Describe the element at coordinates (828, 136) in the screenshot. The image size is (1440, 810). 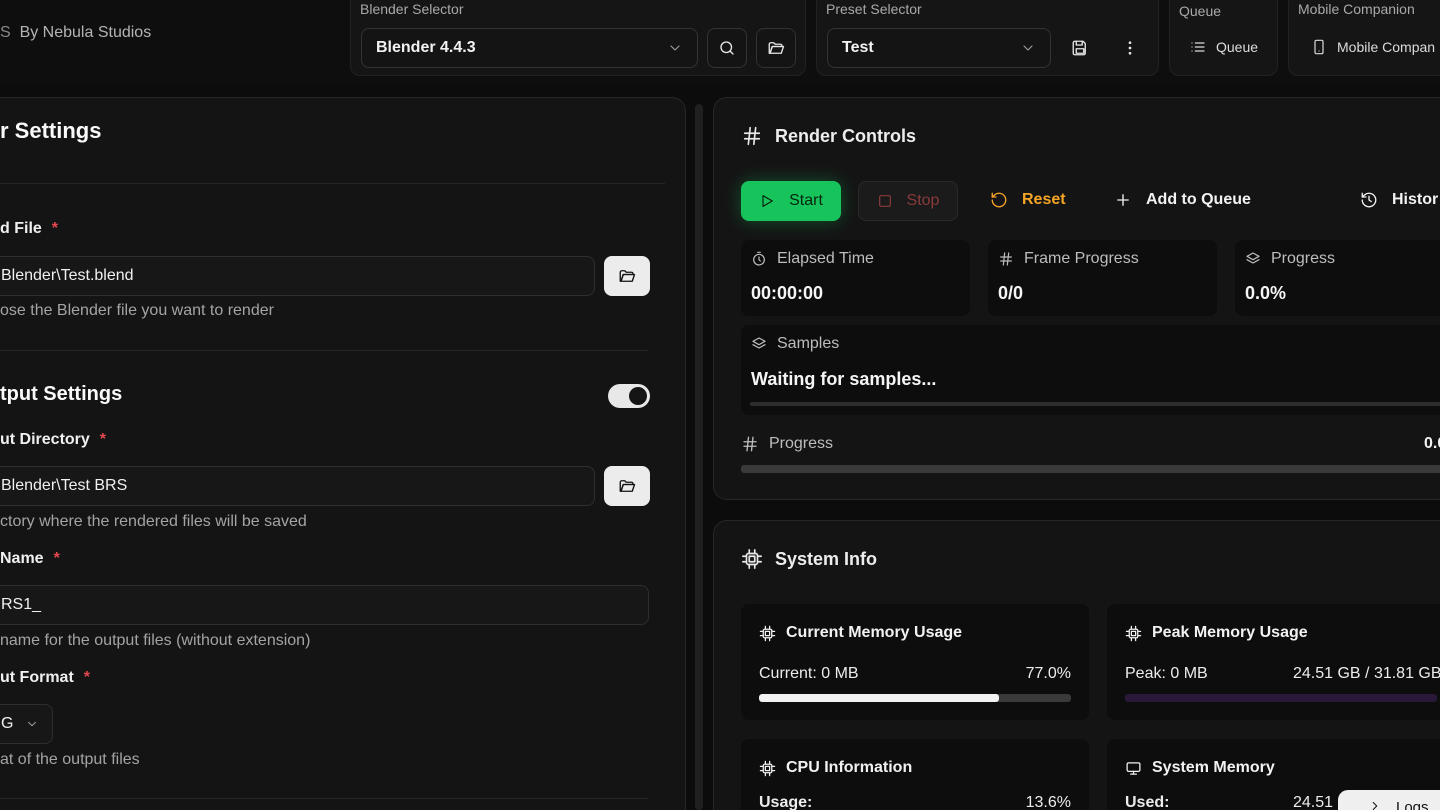
I see `render-controls-header: Render Controls` at that location.